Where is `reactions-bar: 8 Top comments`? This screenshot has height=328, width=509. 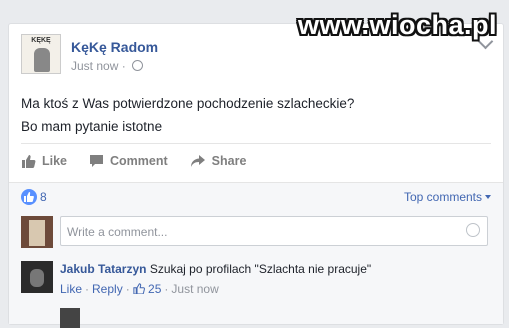
reactions-bar: 8 Top comments is located at coordinates (256, 196).